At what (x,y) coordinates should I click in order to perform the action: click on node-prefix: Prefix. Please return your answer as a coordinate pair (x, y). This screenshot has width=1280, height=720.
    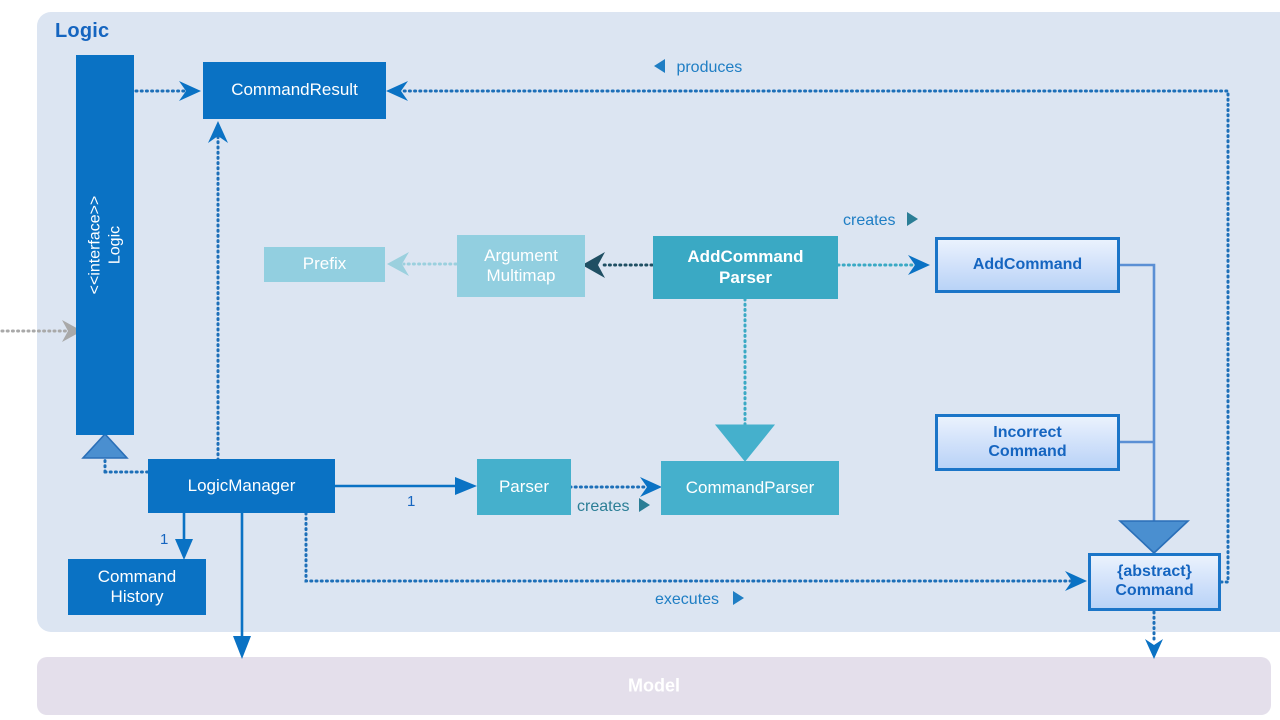
    Looking at the image, I should click on (324, 264).